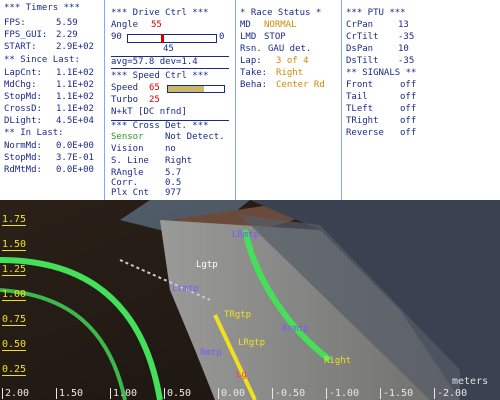  What do you see at coordinates (20, 85) in the screenshot?
I see `since-mdchg-label: MdChg:` at bounding box center [20, 85].